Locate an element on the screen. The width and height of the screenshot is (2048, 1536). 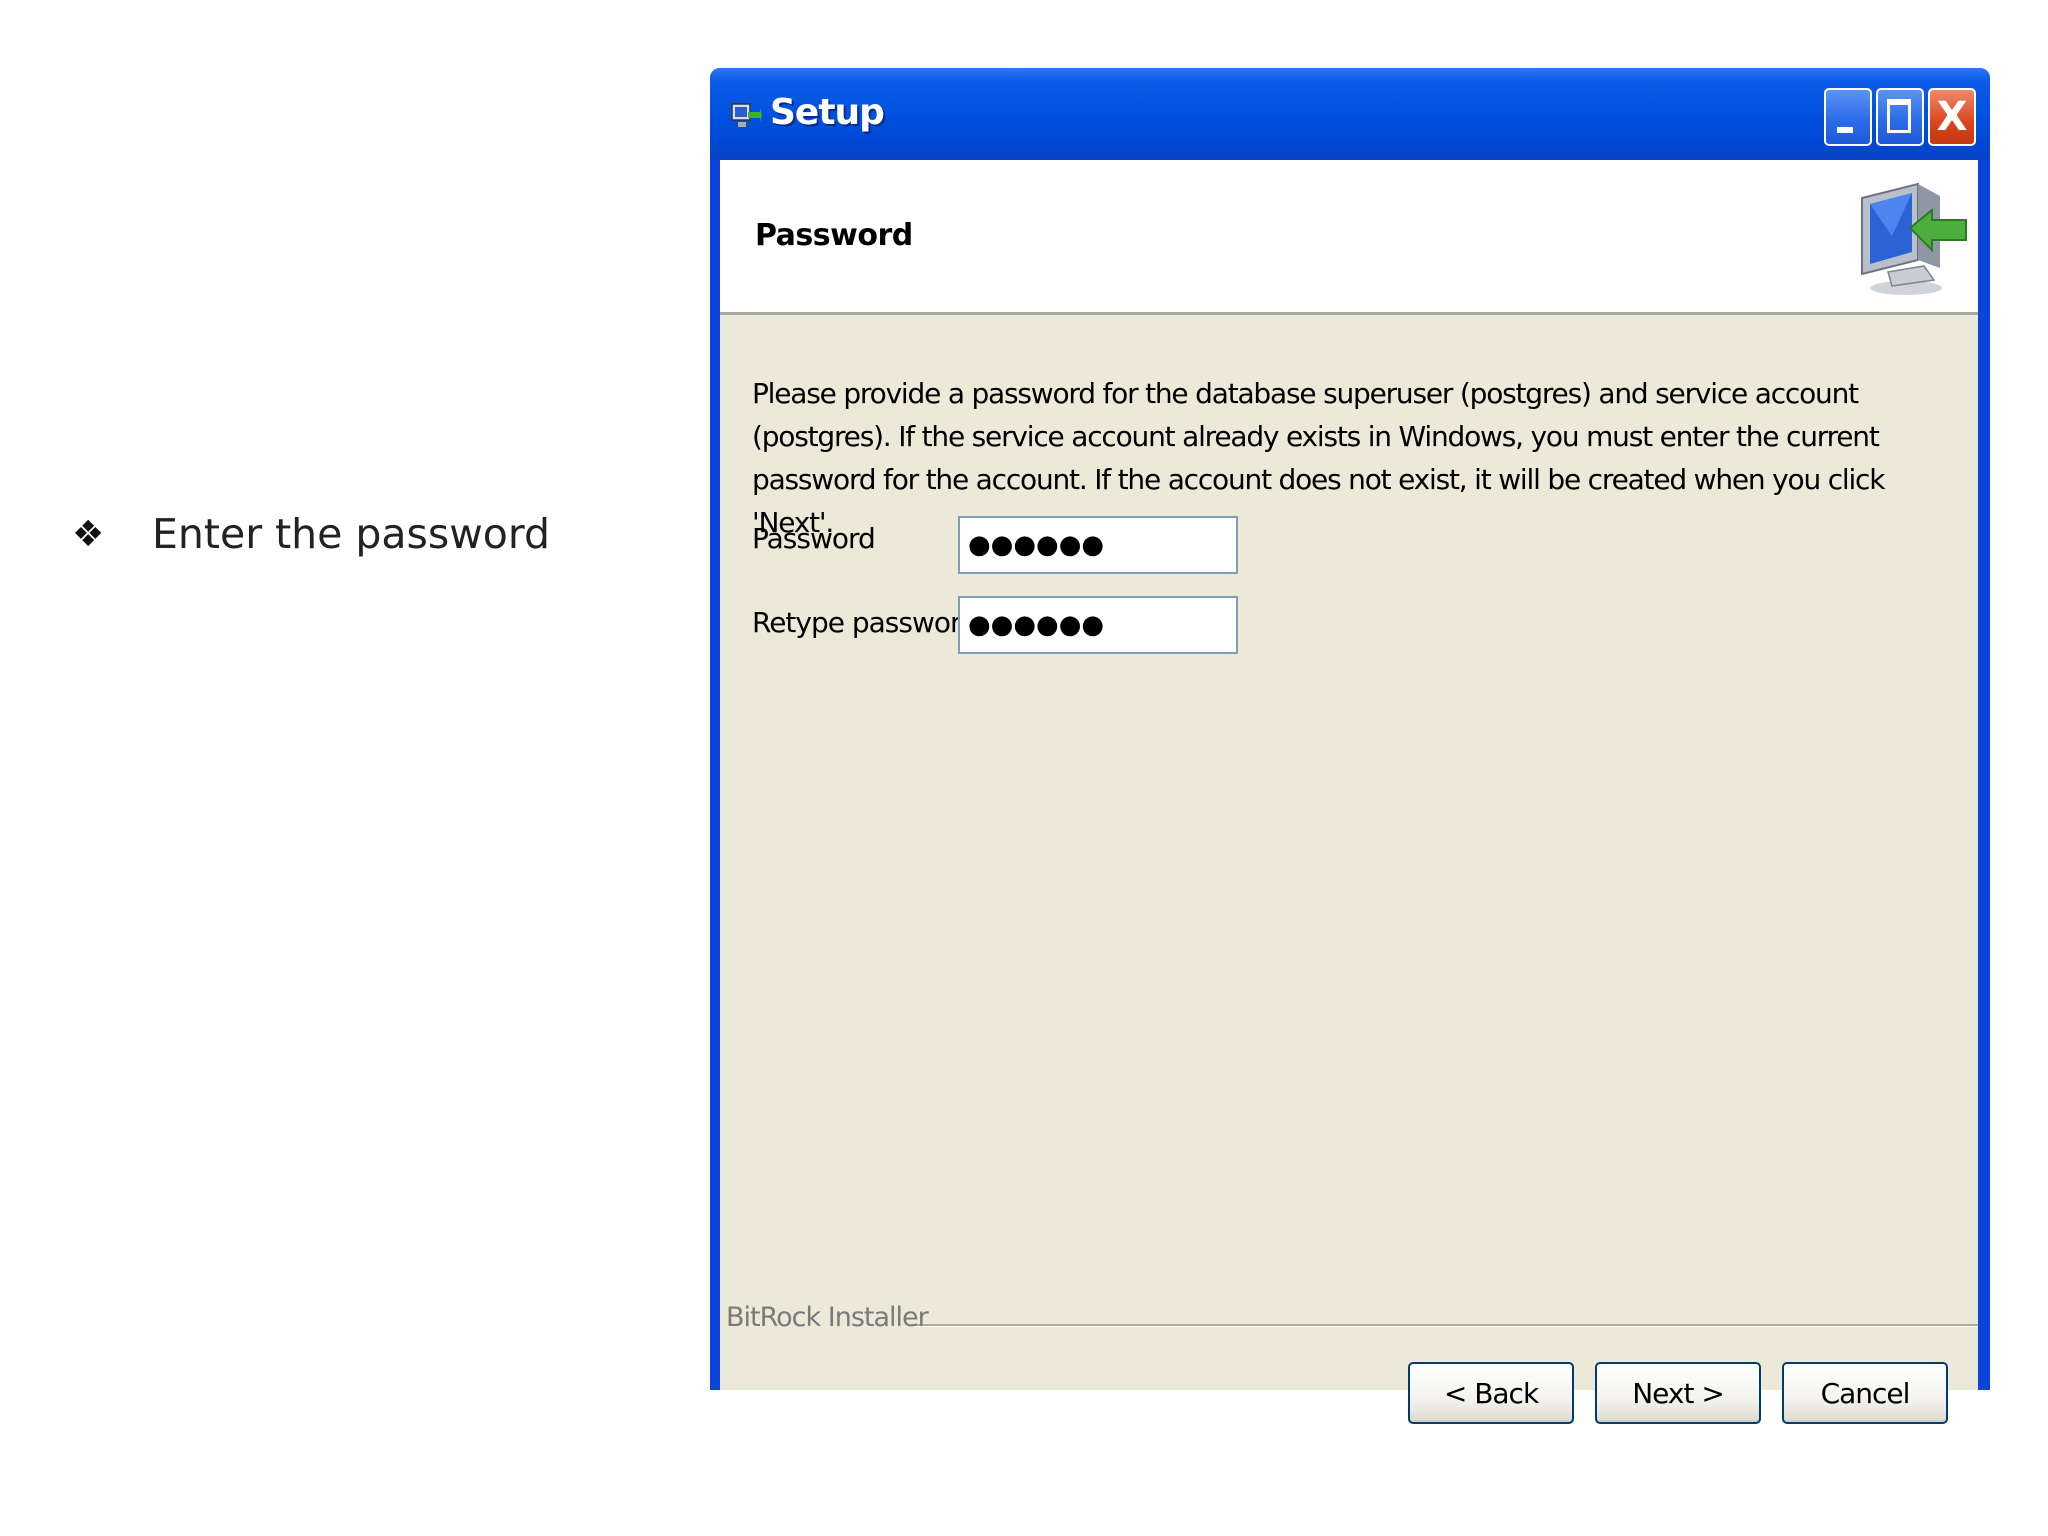
password-input is located at coordinates (1098, 545).